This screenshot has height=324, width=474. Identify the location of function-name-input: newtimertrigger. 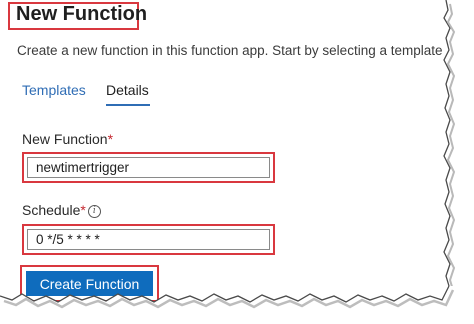
(148, 167).